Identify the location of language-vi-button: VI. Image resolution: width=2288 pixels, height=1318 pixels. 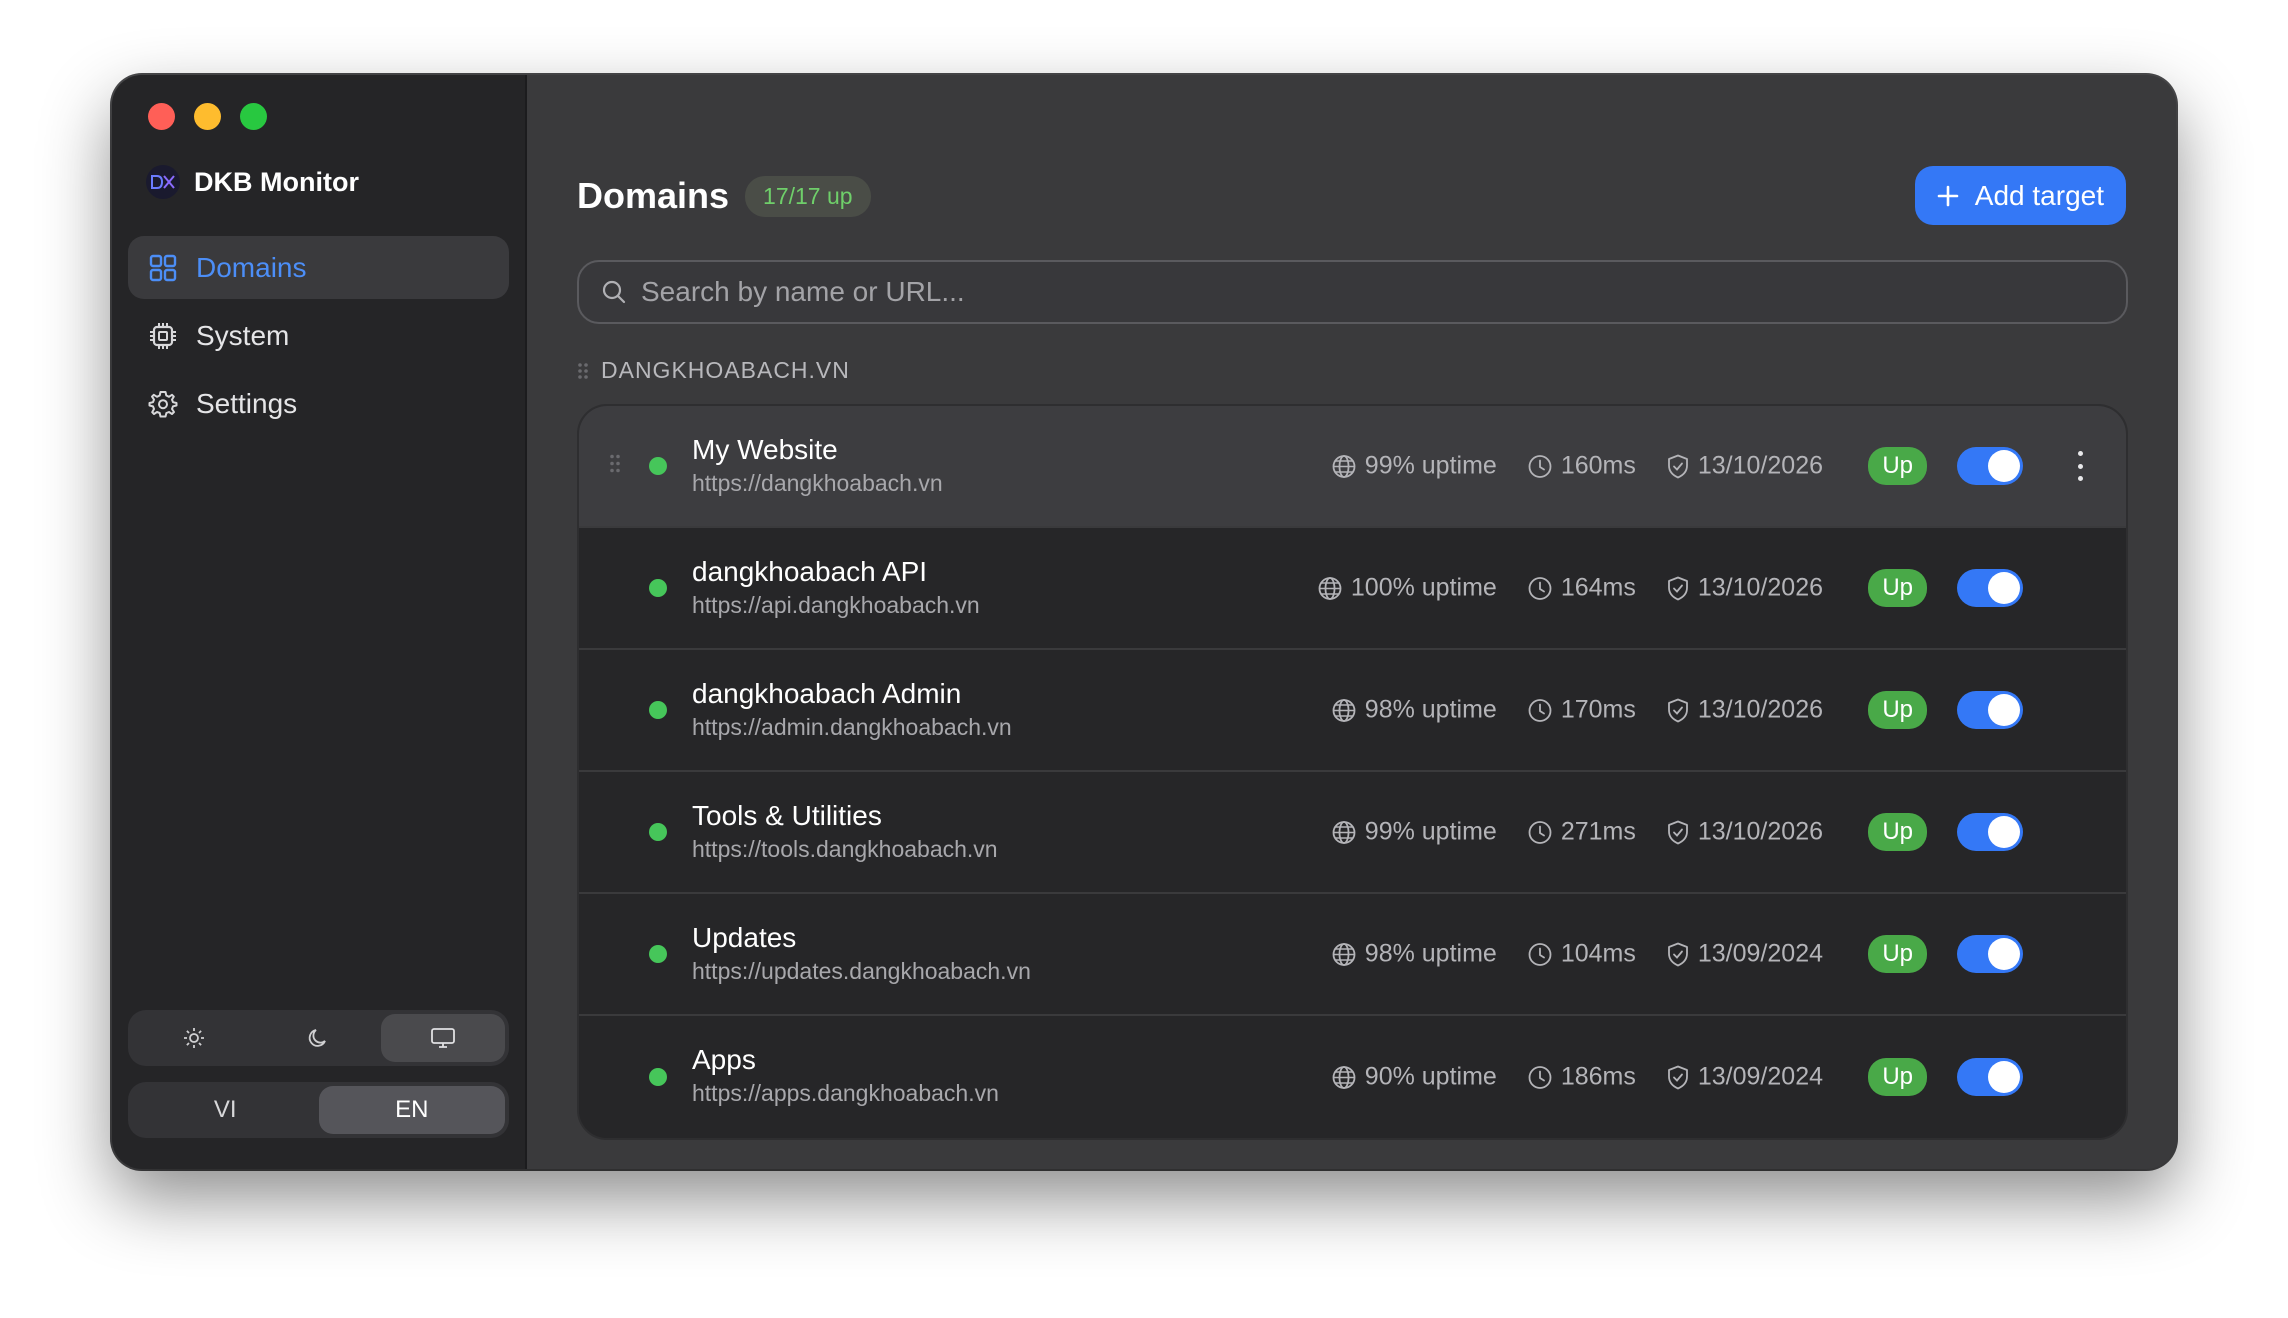
(225, 1110).